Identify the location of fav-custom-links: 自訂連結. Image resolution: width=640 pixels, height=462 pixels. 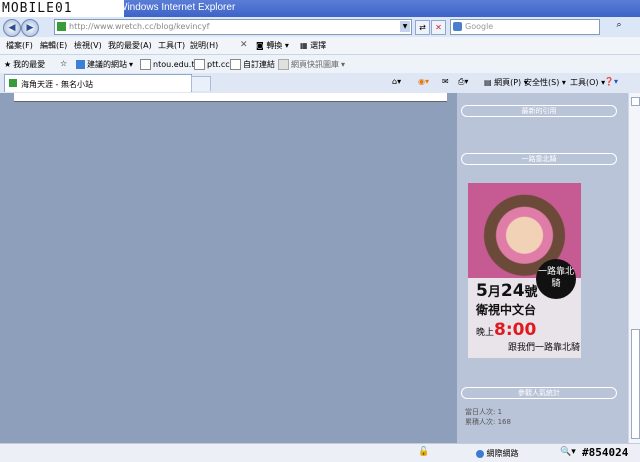
(252, 64).